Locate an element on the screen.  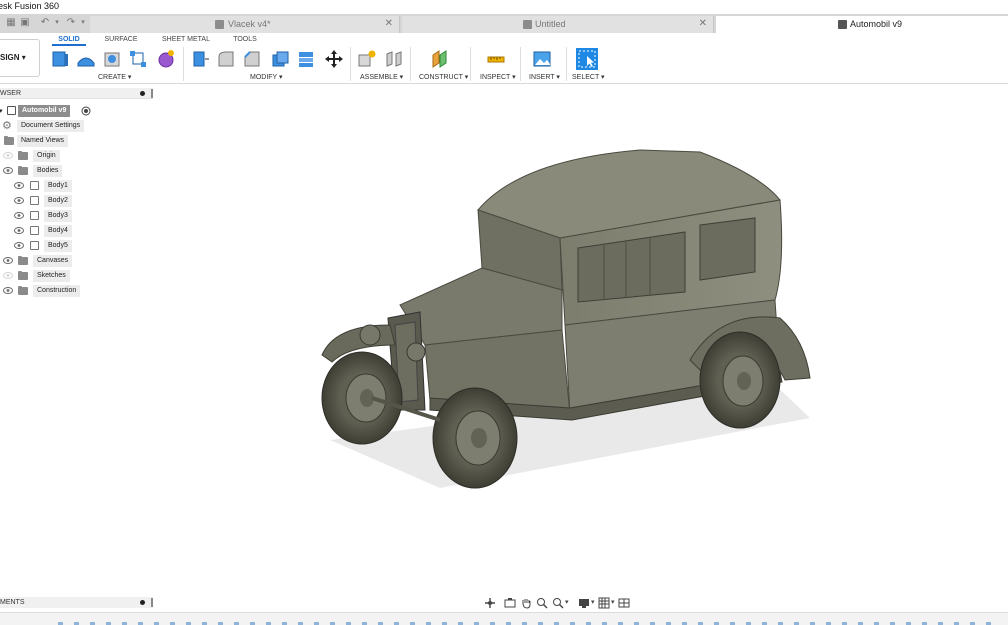
grid-settings-icon is located at coordinates (604, 603).